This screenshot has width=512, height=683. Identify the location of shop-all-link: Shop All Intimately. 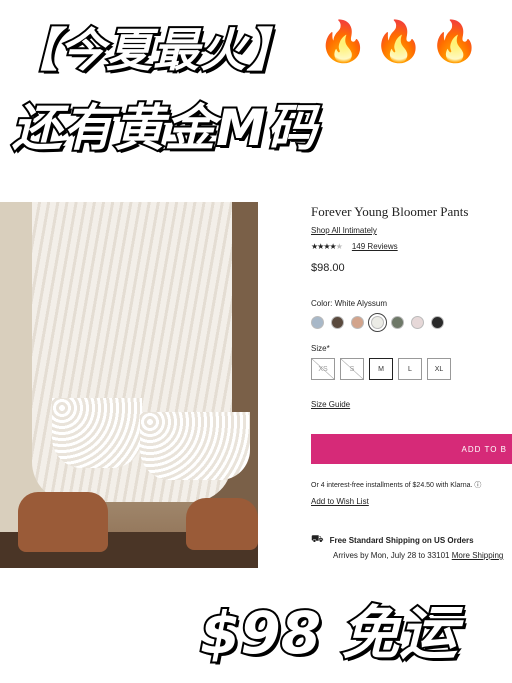
(344, 230).